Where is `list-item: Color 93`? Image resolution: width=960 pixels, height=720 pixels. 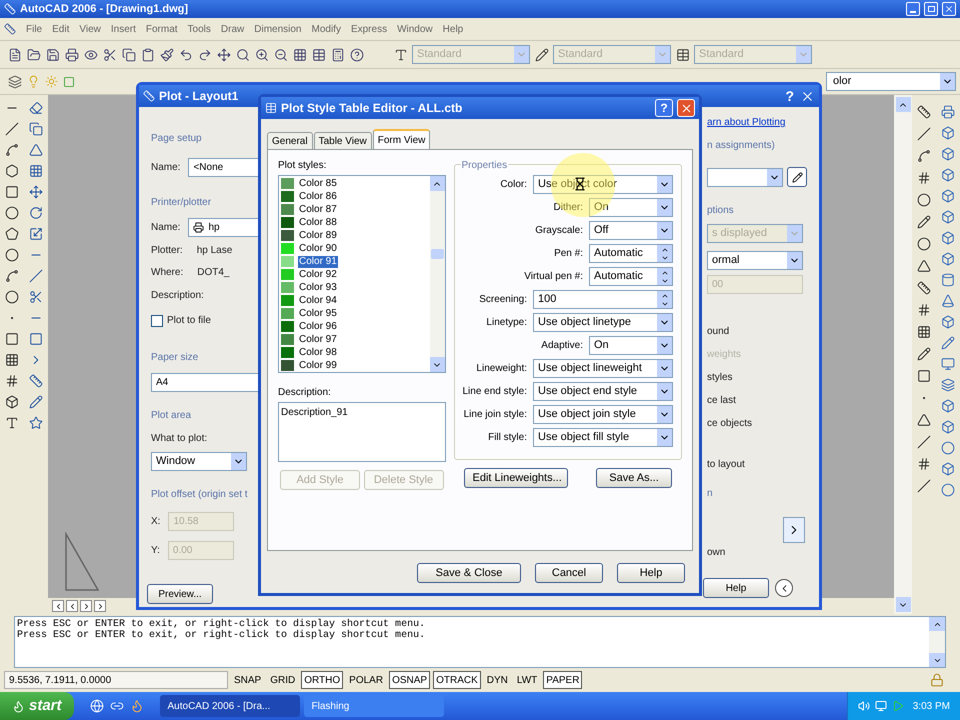 list-item: Color 93 is located at coordinates (318, 288).